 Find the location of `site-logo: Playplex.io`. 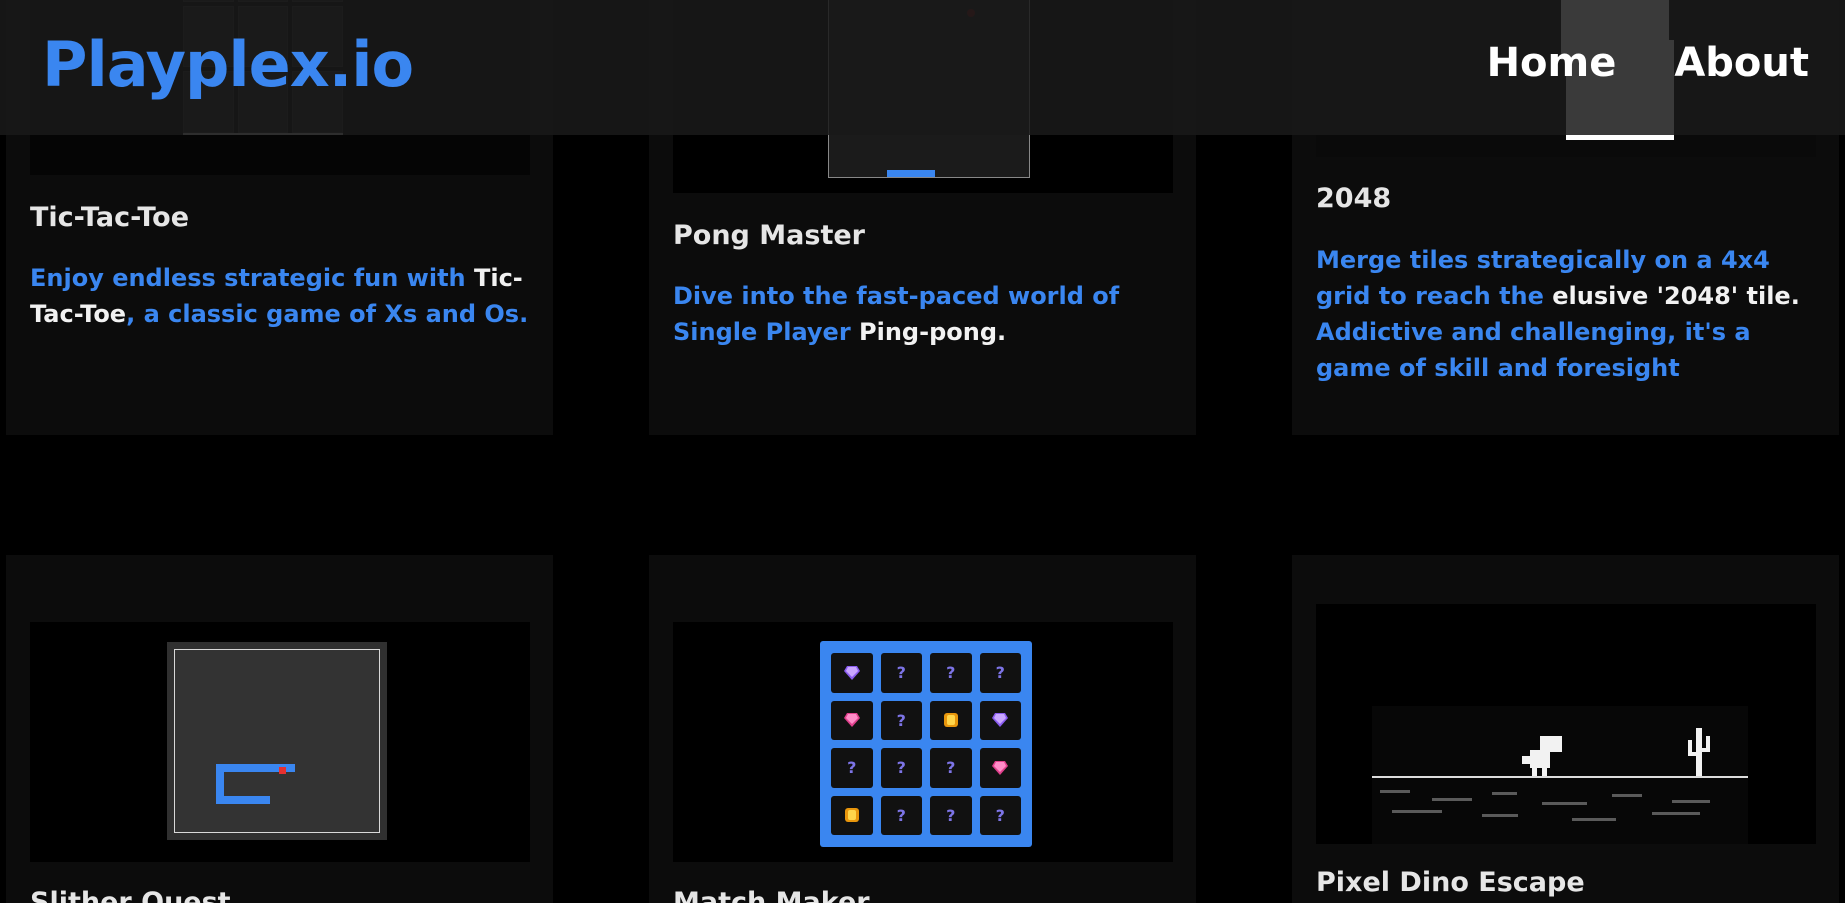

site-logo: Playplex.io is located at coordinates (228, 64).